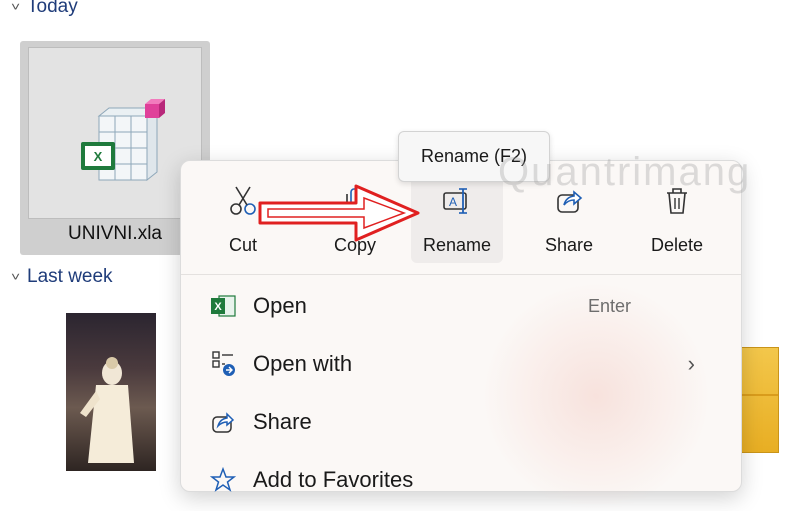 This screenshot has width=804, height=511. What do you see at coordinates (242, 245) in the screenshot?
I see `cut-label: Cut` at bounding box center [242, 245].